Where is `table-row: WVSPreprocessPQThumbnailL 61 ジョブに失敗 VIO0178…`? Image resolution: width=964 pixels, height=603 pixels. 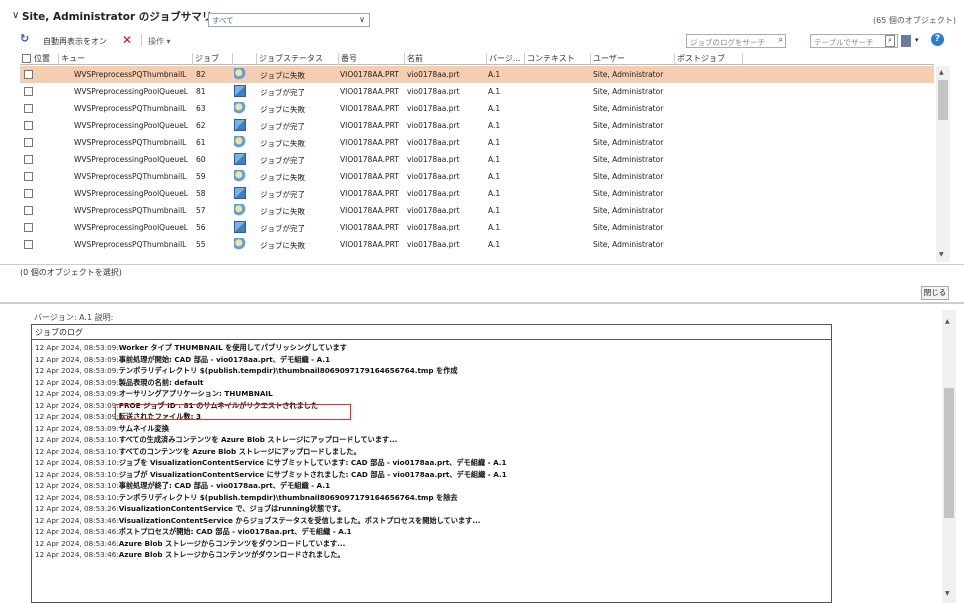 table-row: WVSPreprocessPQThumbnailL 61 ジョブに失敗 VIO0178… is located at coordinates (477, 142).